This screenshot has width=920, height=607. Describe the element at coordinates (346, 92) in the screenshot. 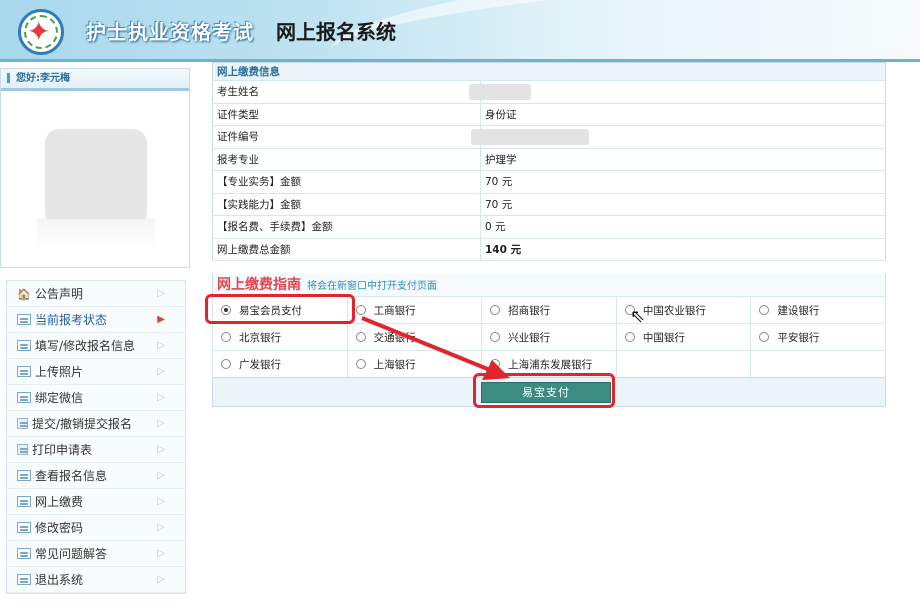

I see `row-label: 考生姓名` at that location.